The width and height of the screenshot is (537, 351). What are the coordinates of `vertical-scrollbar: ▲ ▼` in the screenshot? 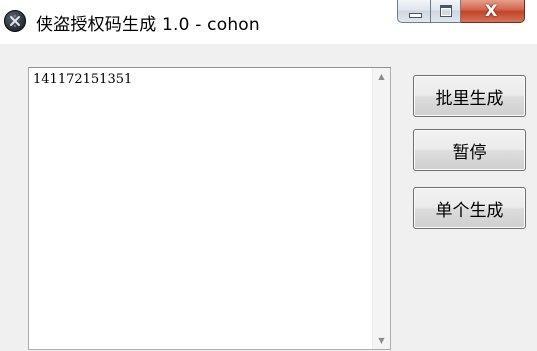 It's located at (381, 208).